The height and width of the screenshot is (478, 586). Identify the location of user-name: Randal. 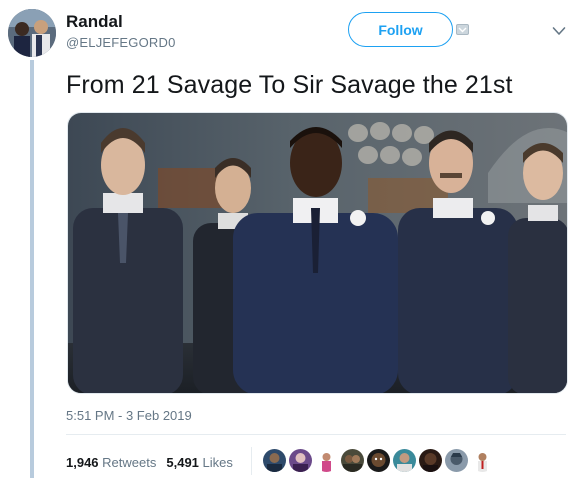
(94, 22).